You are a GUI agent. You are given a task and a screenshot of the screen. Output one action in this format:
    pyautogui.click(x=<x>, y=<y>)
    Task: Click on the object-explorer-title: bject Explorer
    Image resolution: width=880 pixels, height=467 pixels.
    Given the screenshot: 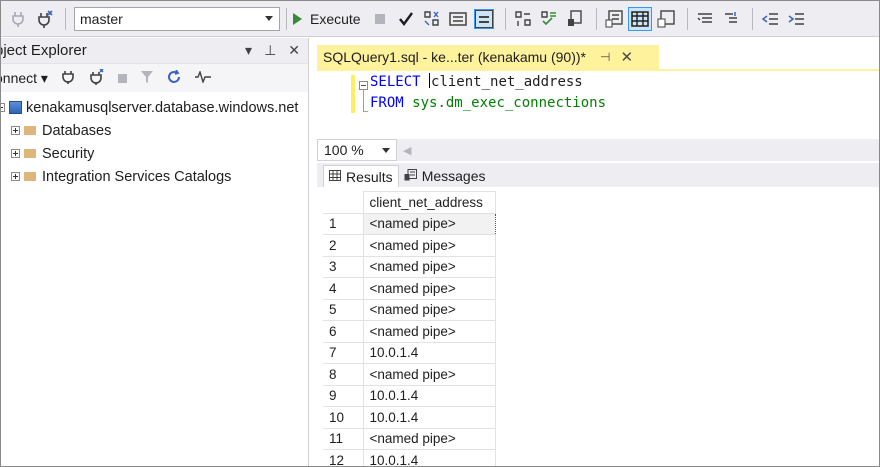 What is the action you would take?
    pyautogui.click(x=43, y=50)
    